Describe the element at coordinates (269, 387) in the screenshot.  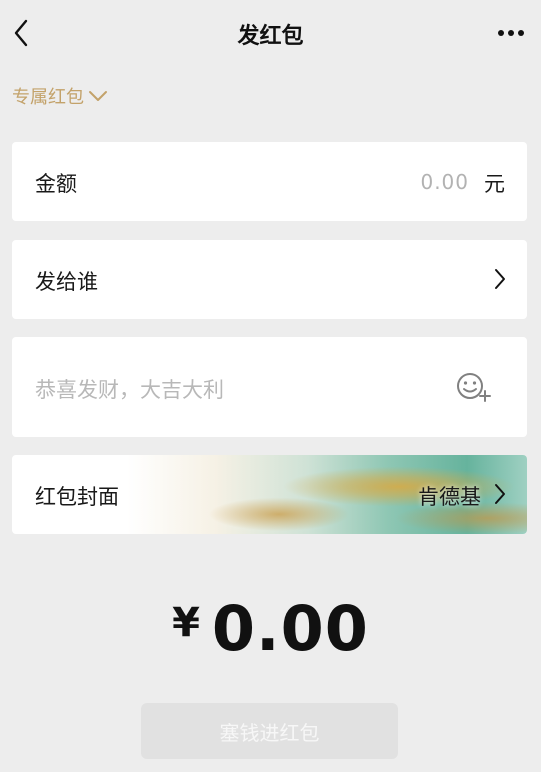
I see `greeting-field: 恭喜发财，大吉大利` at that location.